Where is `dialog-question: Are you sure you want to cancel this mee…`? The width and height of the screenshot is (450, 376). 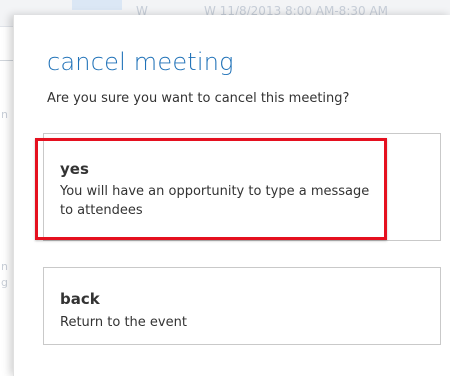 dialog-question: Are you sure you want to cancel this mee… is located at coordinates (198, 98).